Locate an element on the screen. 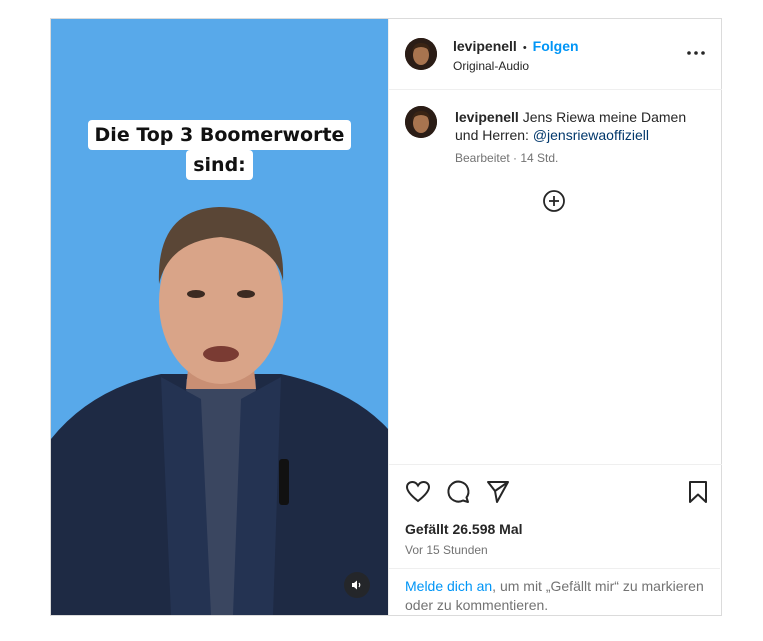 Image resolution: width=763 pixels, height=641 pixels. header-user-line: levipenell • Folgen is located at coordinates (516, 46).